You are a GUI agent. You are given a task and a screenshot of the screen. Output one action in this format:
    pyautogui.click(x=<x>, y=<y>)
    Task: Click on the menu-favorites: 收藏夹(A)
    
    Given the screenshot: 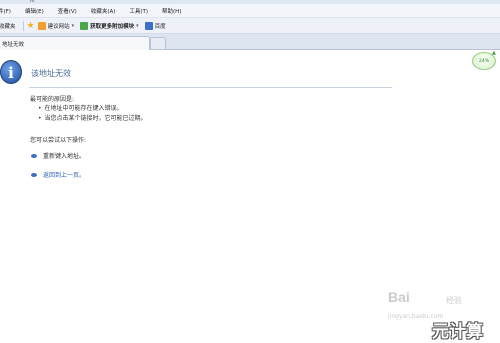 What is the action you would take?
    pyautogui.click(x=103, y=11)
    